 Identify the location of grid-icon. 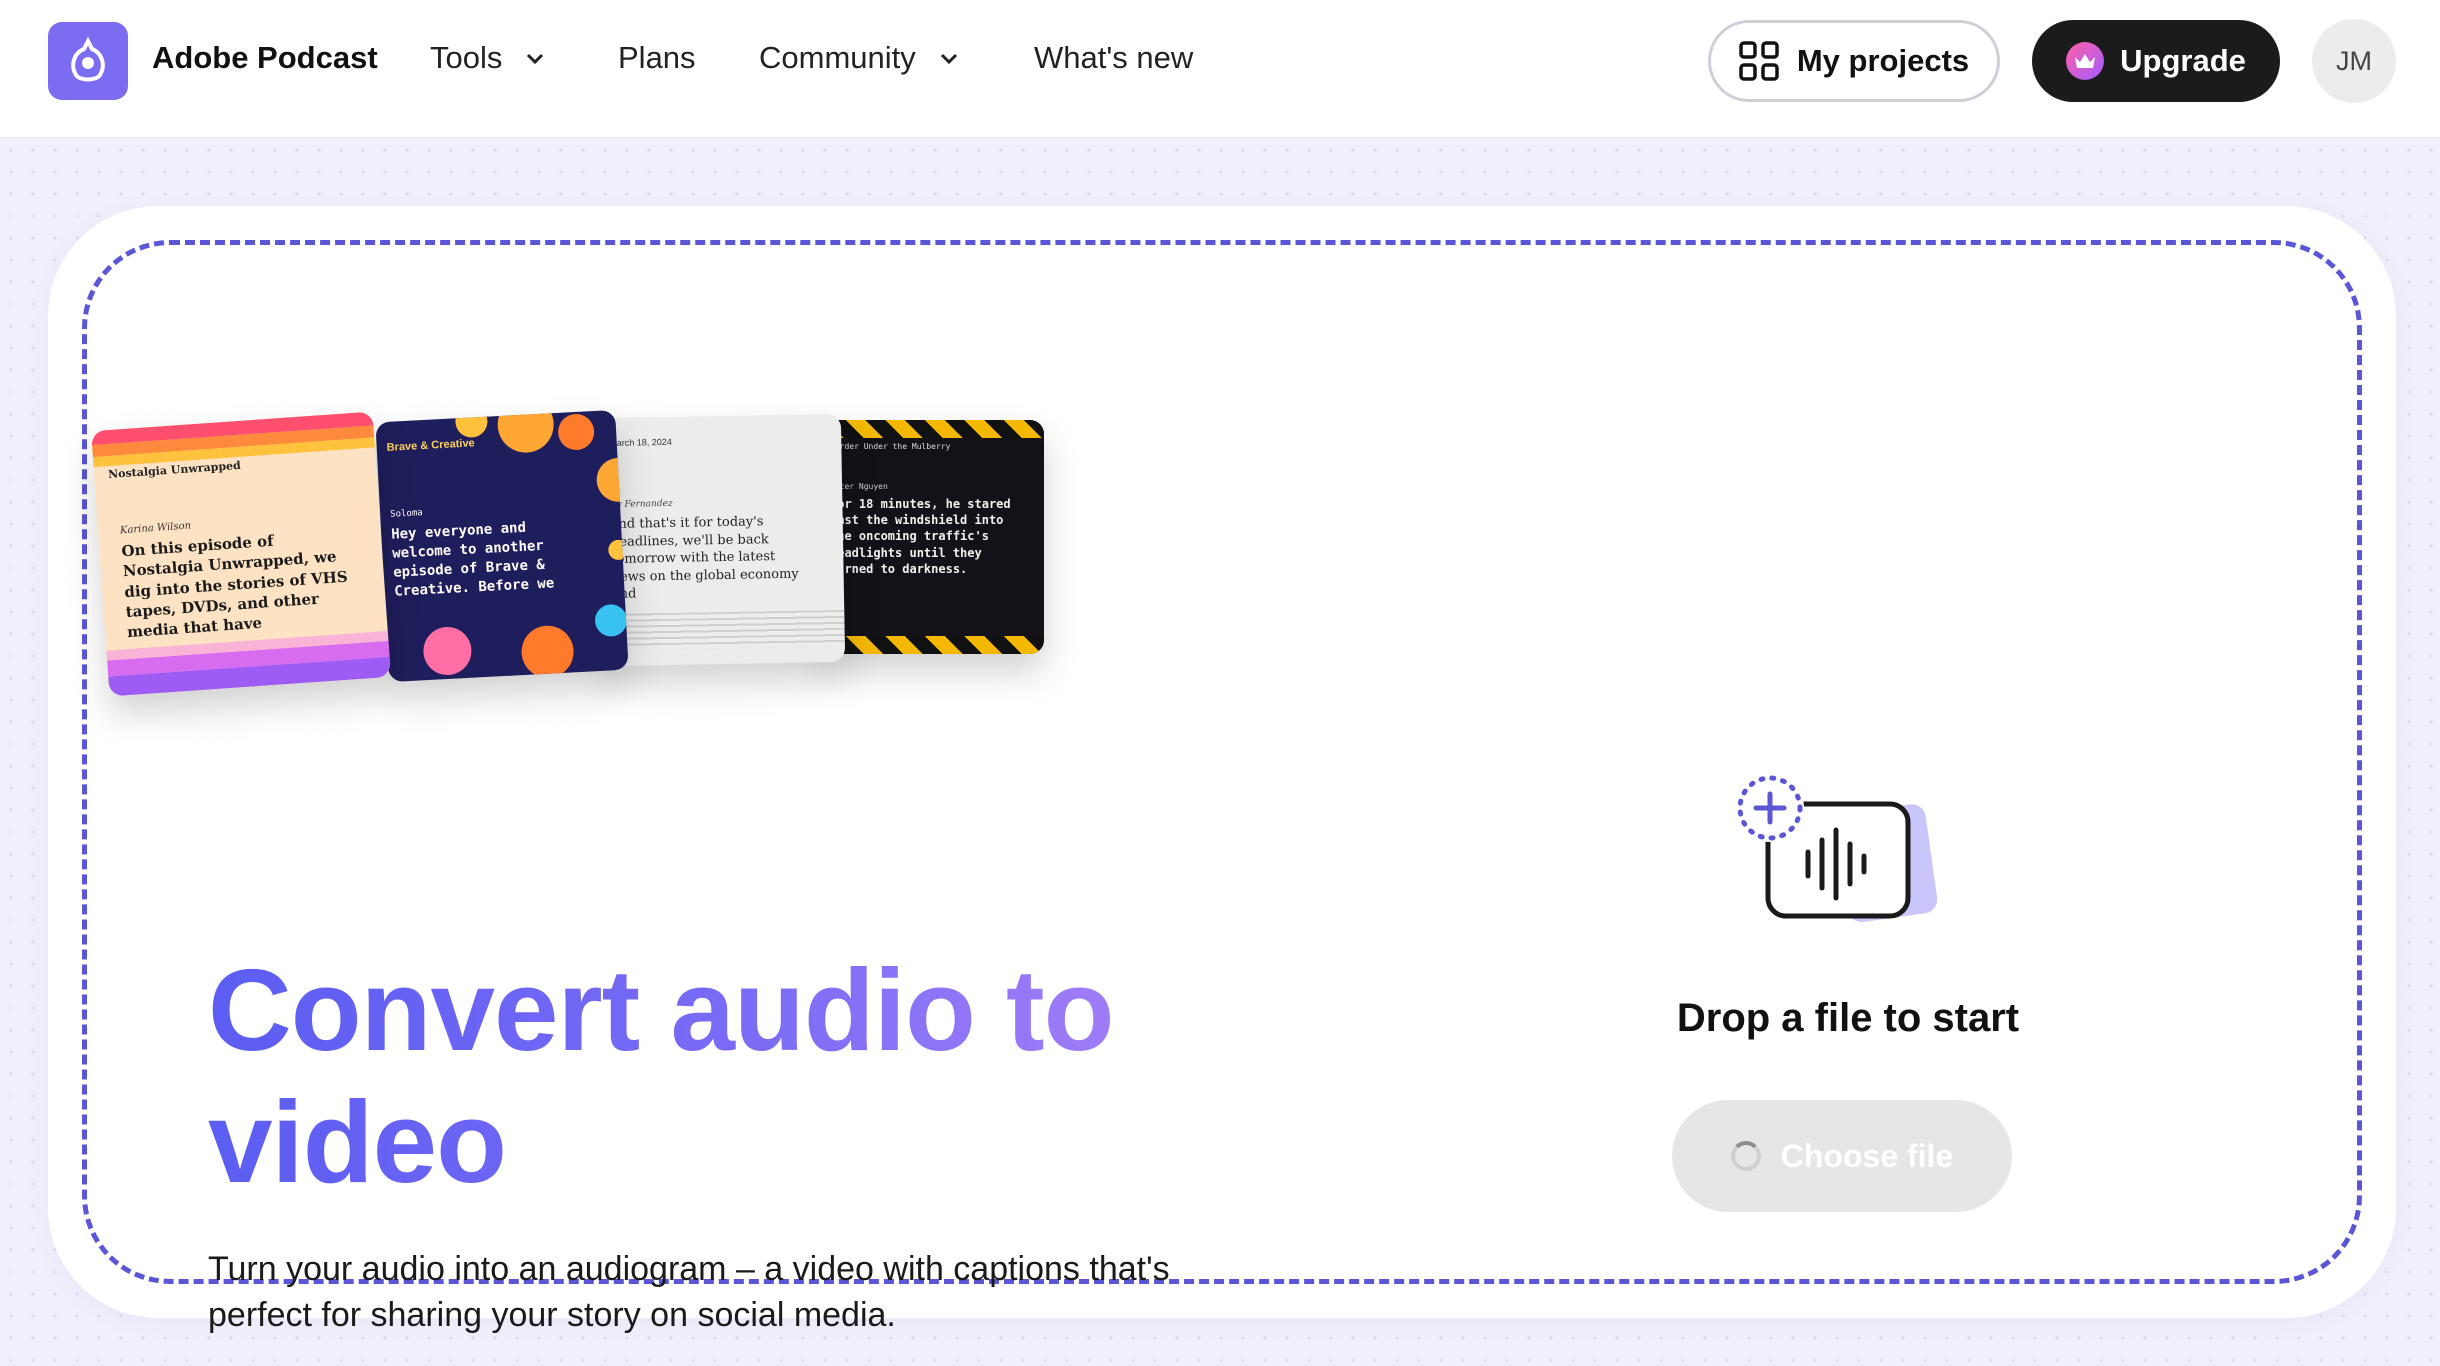
(1759, 61).